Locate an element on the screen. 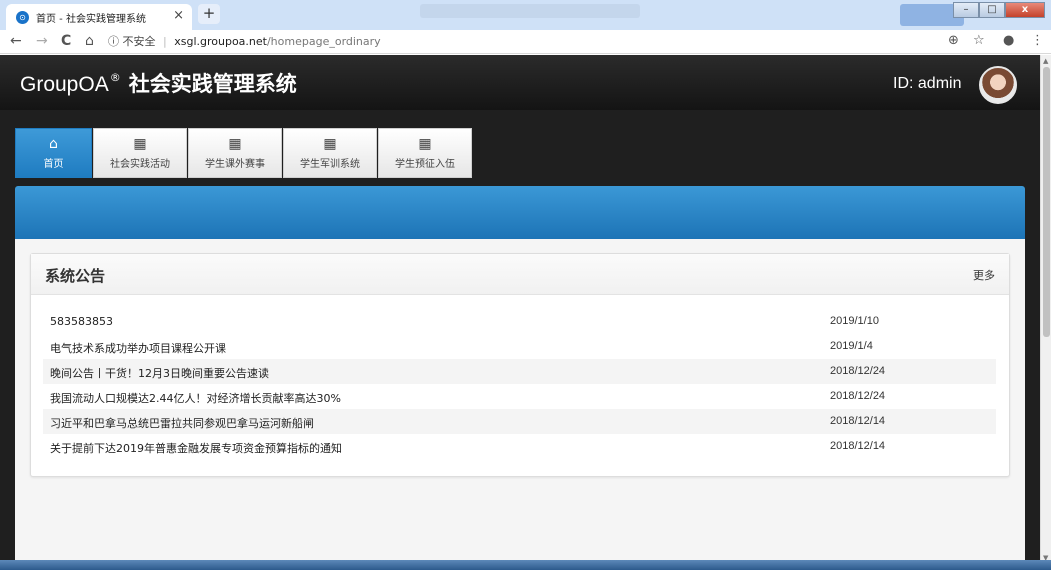 The image size is (1051, 570). os-taskbar is located at coordinates (525, 565).